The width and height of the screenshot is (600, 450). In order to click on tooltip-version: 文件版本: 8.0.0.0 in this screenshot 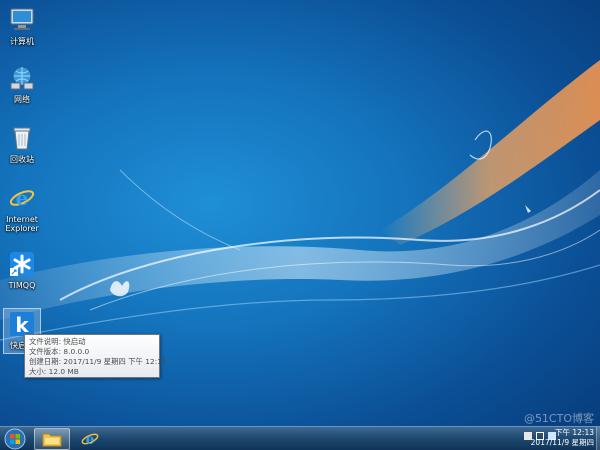, I will do `click(59, 351)`.